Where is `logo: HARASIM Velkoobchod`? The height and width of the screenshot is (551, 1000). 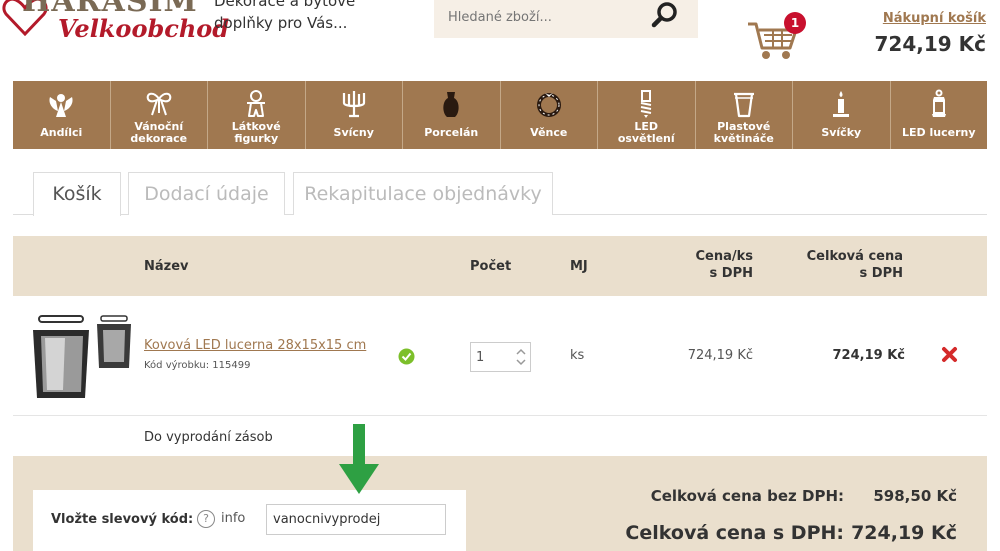 logo: HARASIM Velkoobchod is located at coordinates (114, 23).